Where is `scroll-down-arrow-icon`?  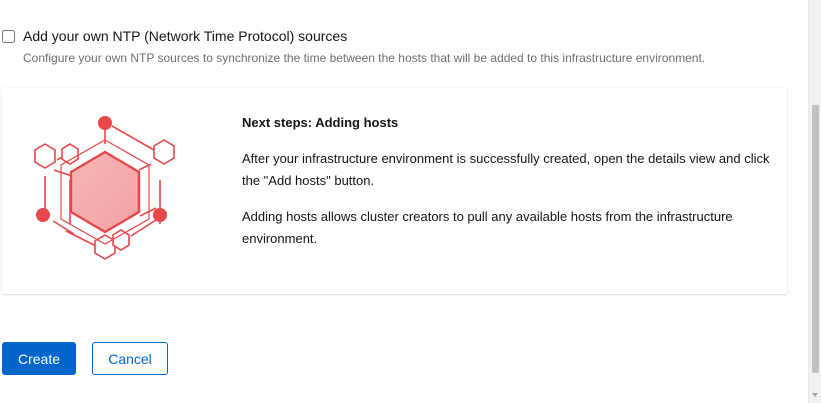
scroll-down-arrow-icon is located at coordinates (815, 395).